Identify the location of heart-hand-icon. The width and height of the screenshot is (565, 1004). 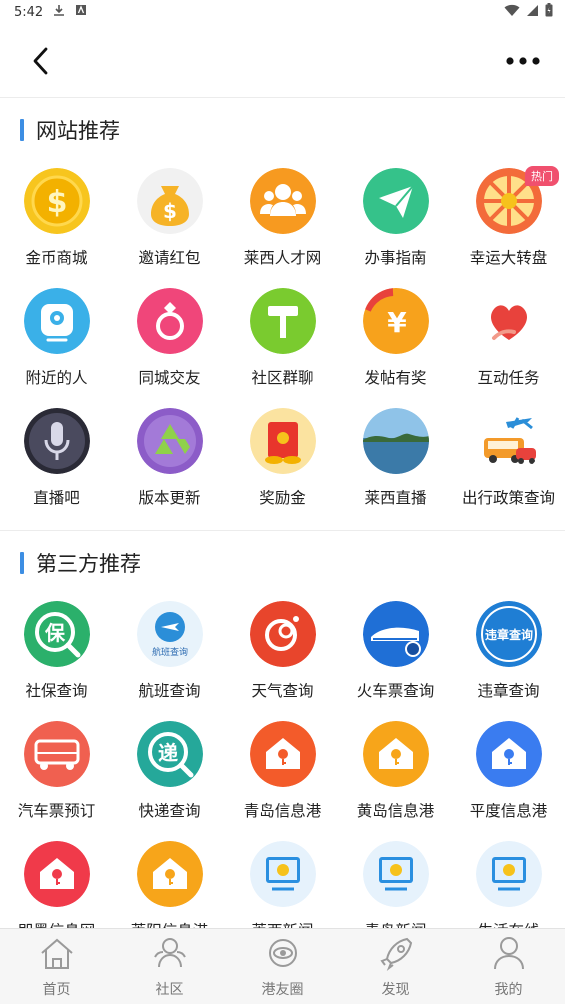
(509, 321).